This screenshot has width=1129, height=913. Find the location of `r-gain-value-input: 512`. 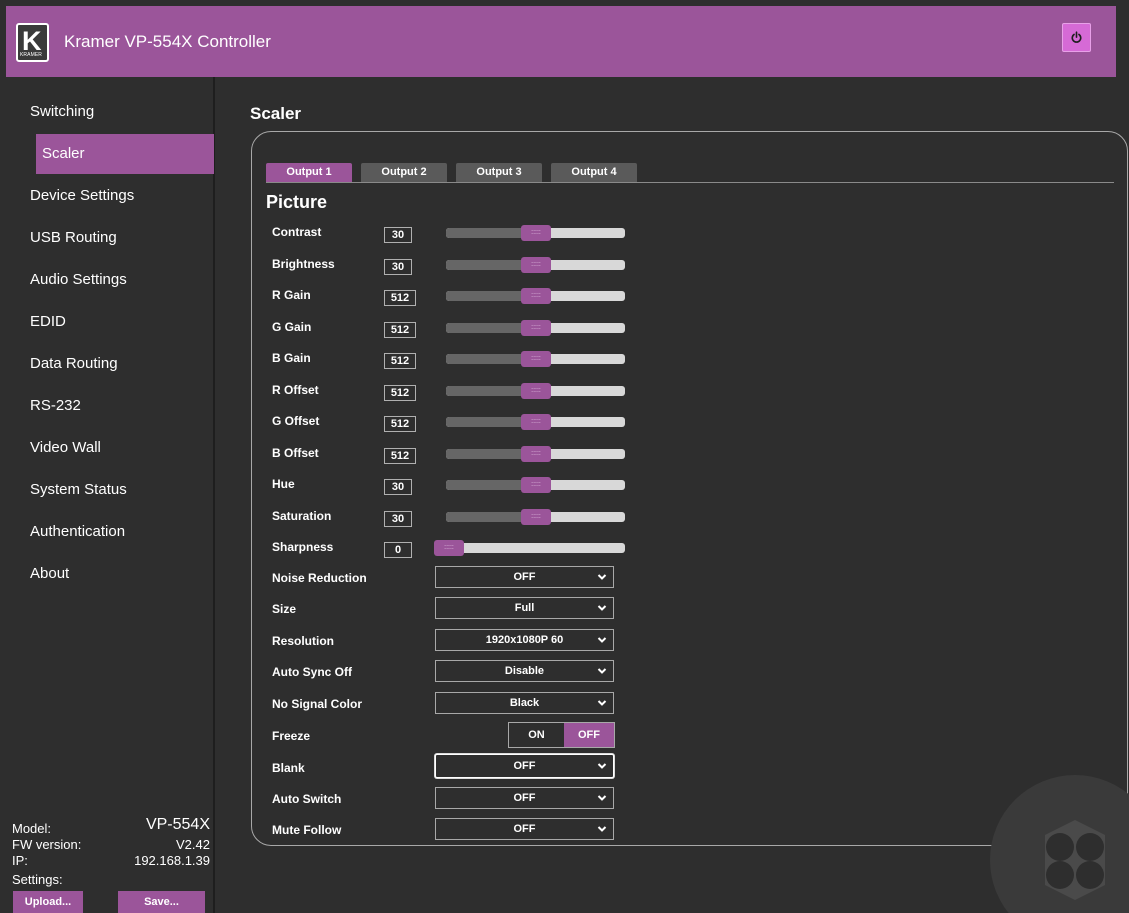

r-gain-value-input: 512 is located at coordinates (400, 298).